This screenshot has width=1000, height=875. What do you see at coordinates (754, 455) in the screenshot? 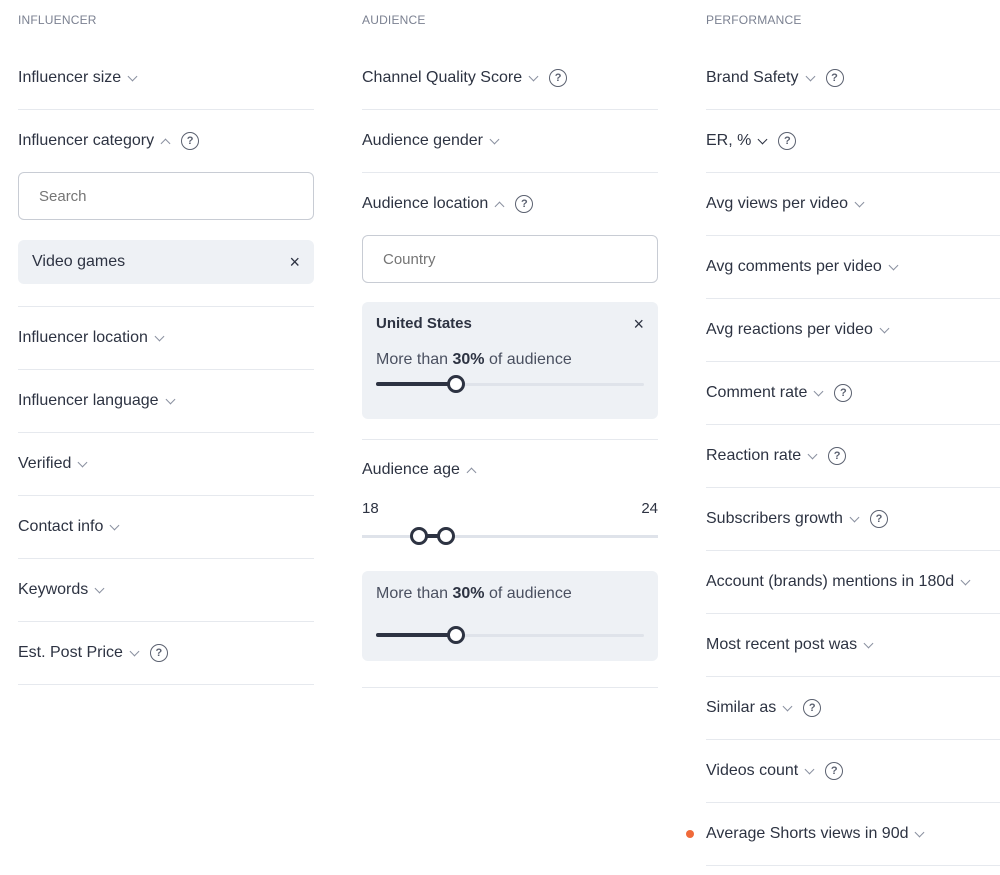
I see `filter-label: Reaction rate` at bounding box center [754, 455].